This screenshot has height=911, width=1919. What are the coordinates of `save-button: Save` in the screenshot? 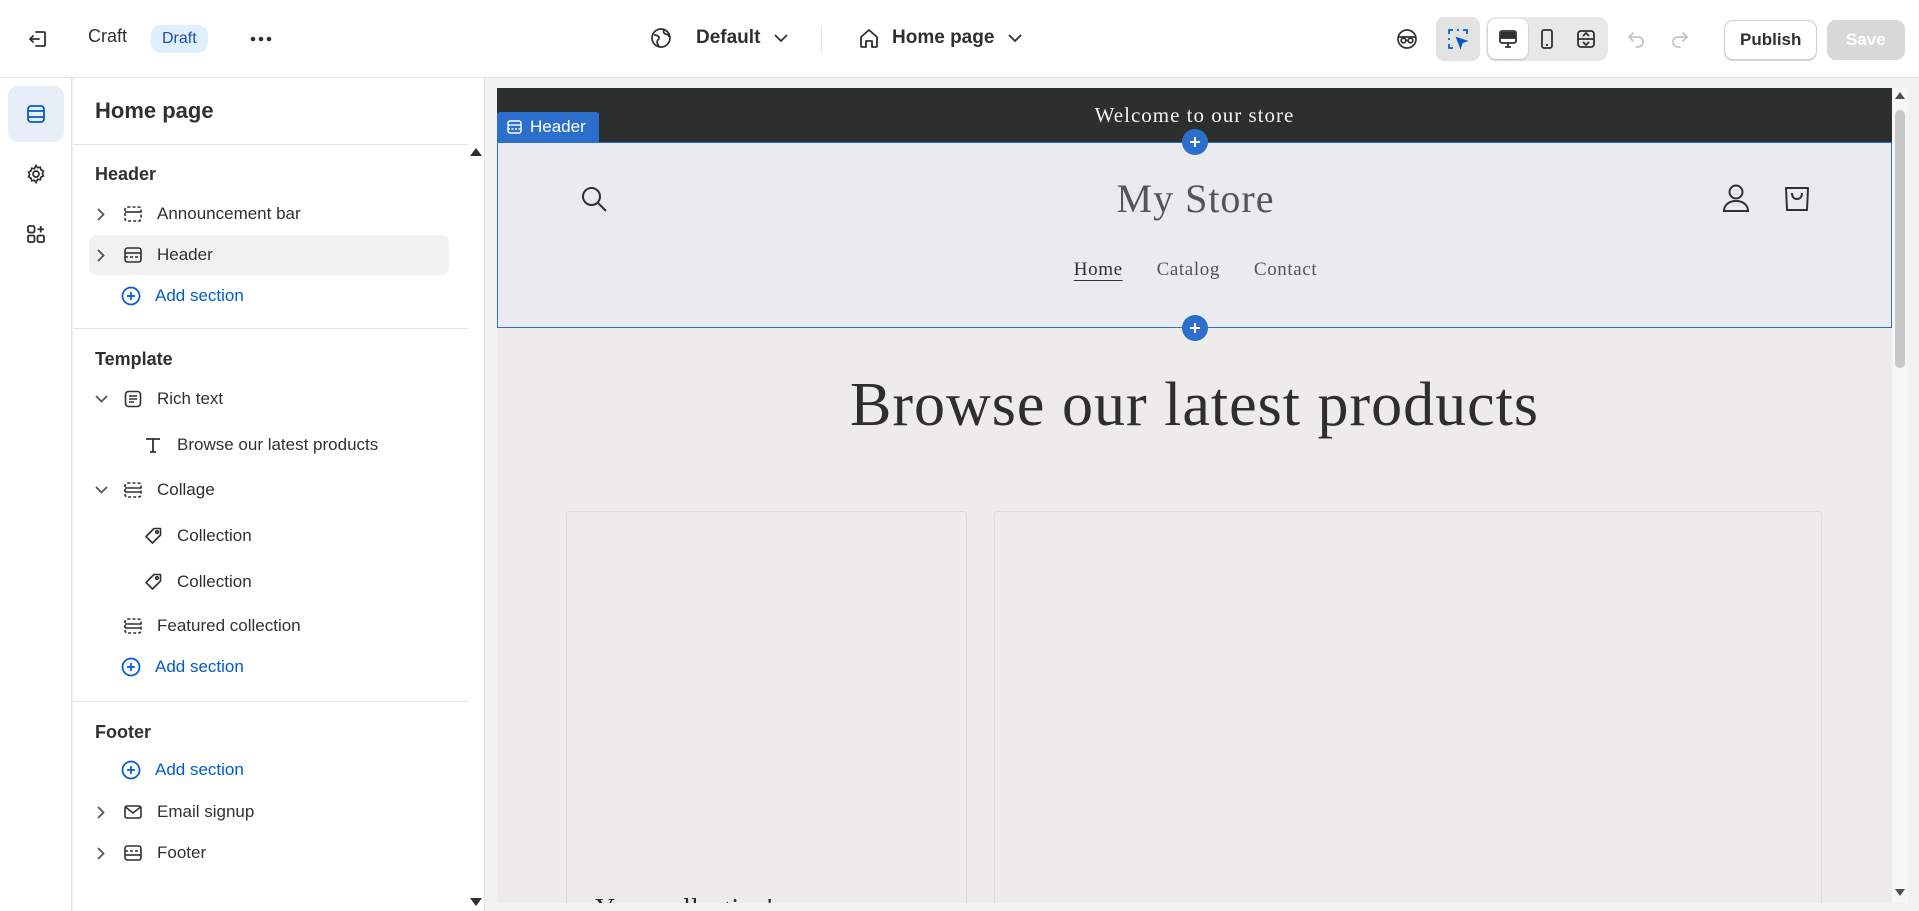 It's located at (1866, 40).